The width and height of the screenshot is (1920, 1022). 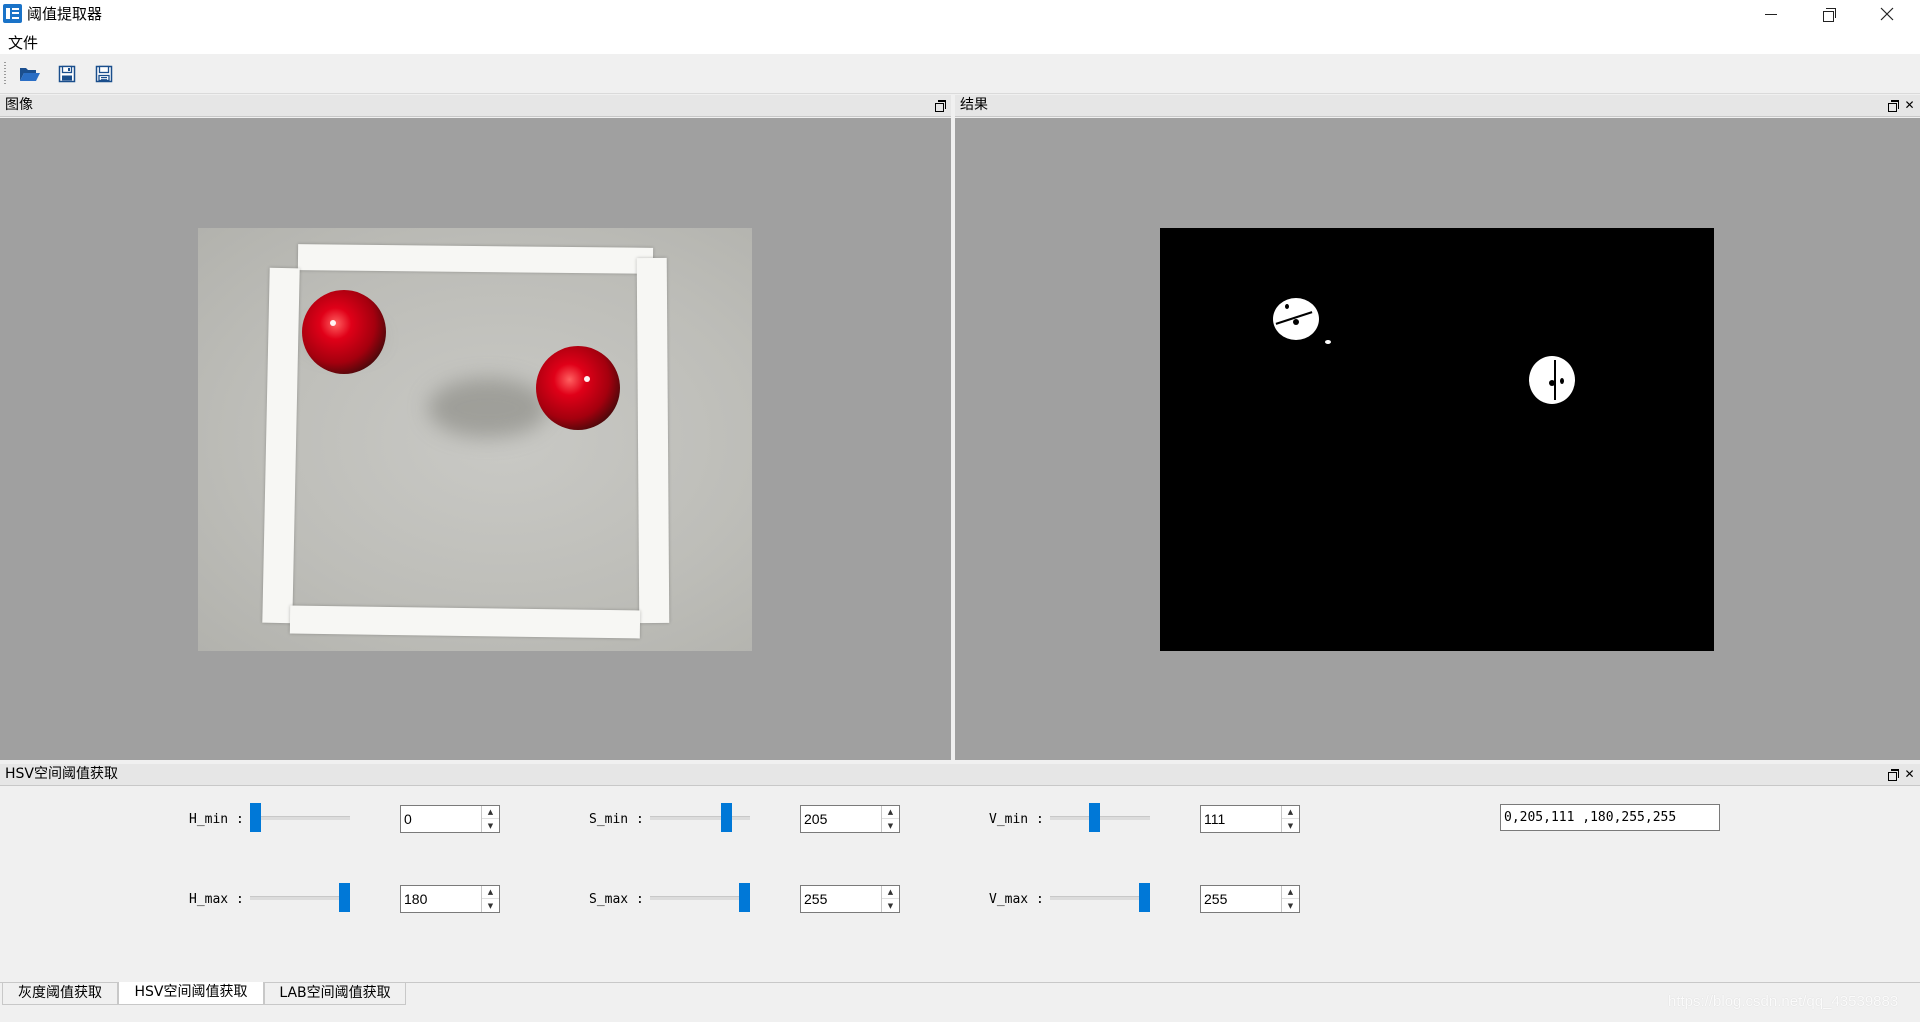 I want to click on minimize-button, so click(x=1771, y=14).